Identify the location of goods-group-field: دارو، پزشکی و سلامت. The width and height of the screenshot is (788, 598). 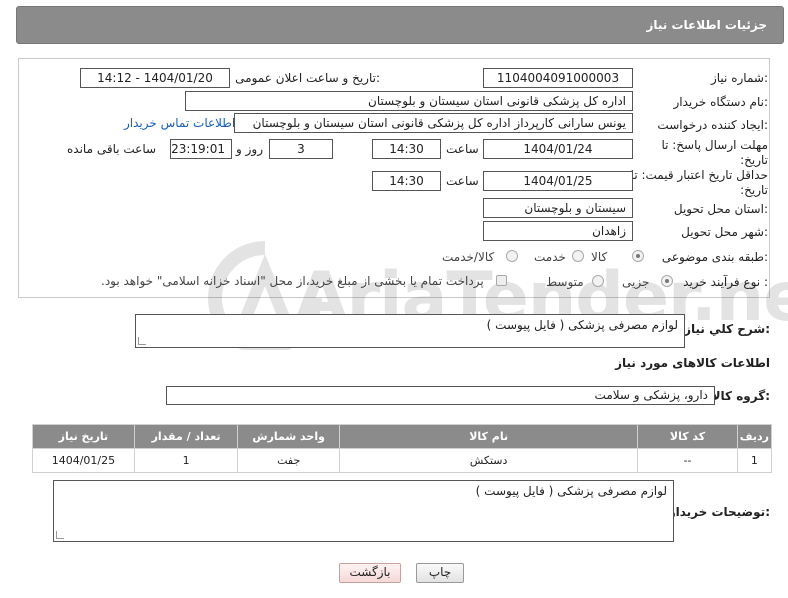
(440, 395).